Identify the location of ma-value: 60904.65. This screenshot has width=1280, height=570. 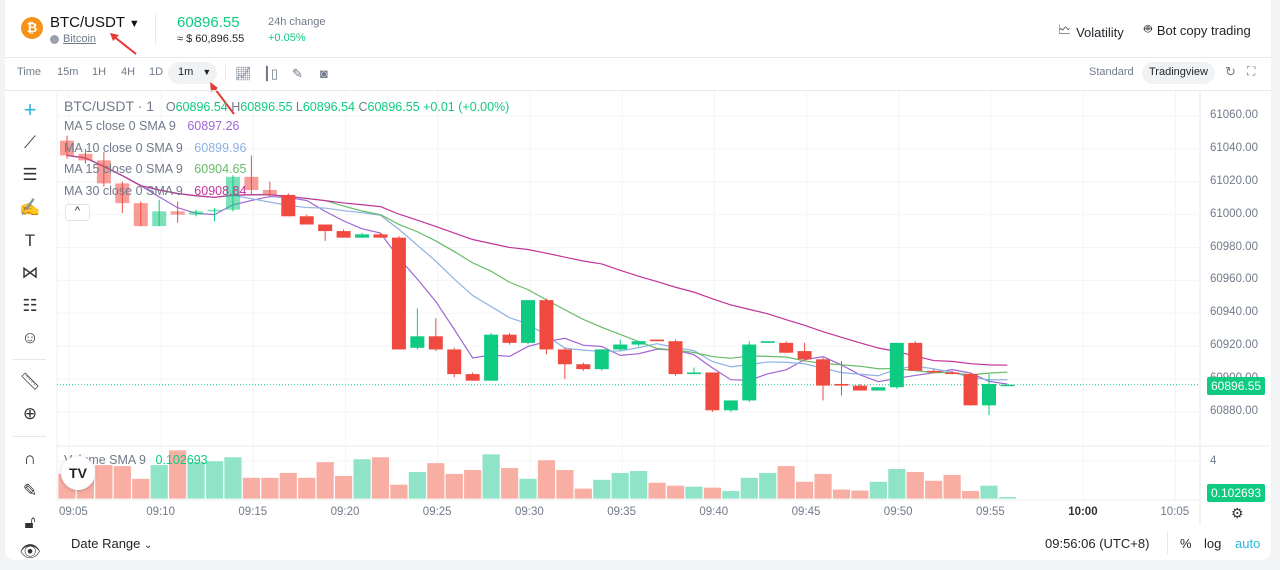
(220, 169).